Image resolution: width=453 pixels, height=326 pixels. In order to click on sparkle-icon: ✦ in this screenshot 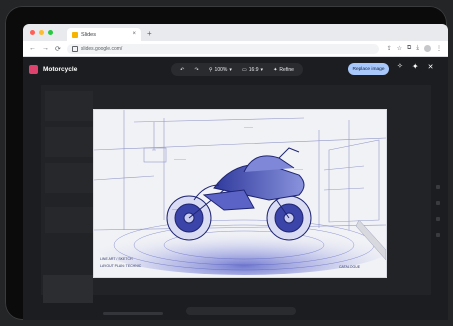, I will do `click(415, 66)`.